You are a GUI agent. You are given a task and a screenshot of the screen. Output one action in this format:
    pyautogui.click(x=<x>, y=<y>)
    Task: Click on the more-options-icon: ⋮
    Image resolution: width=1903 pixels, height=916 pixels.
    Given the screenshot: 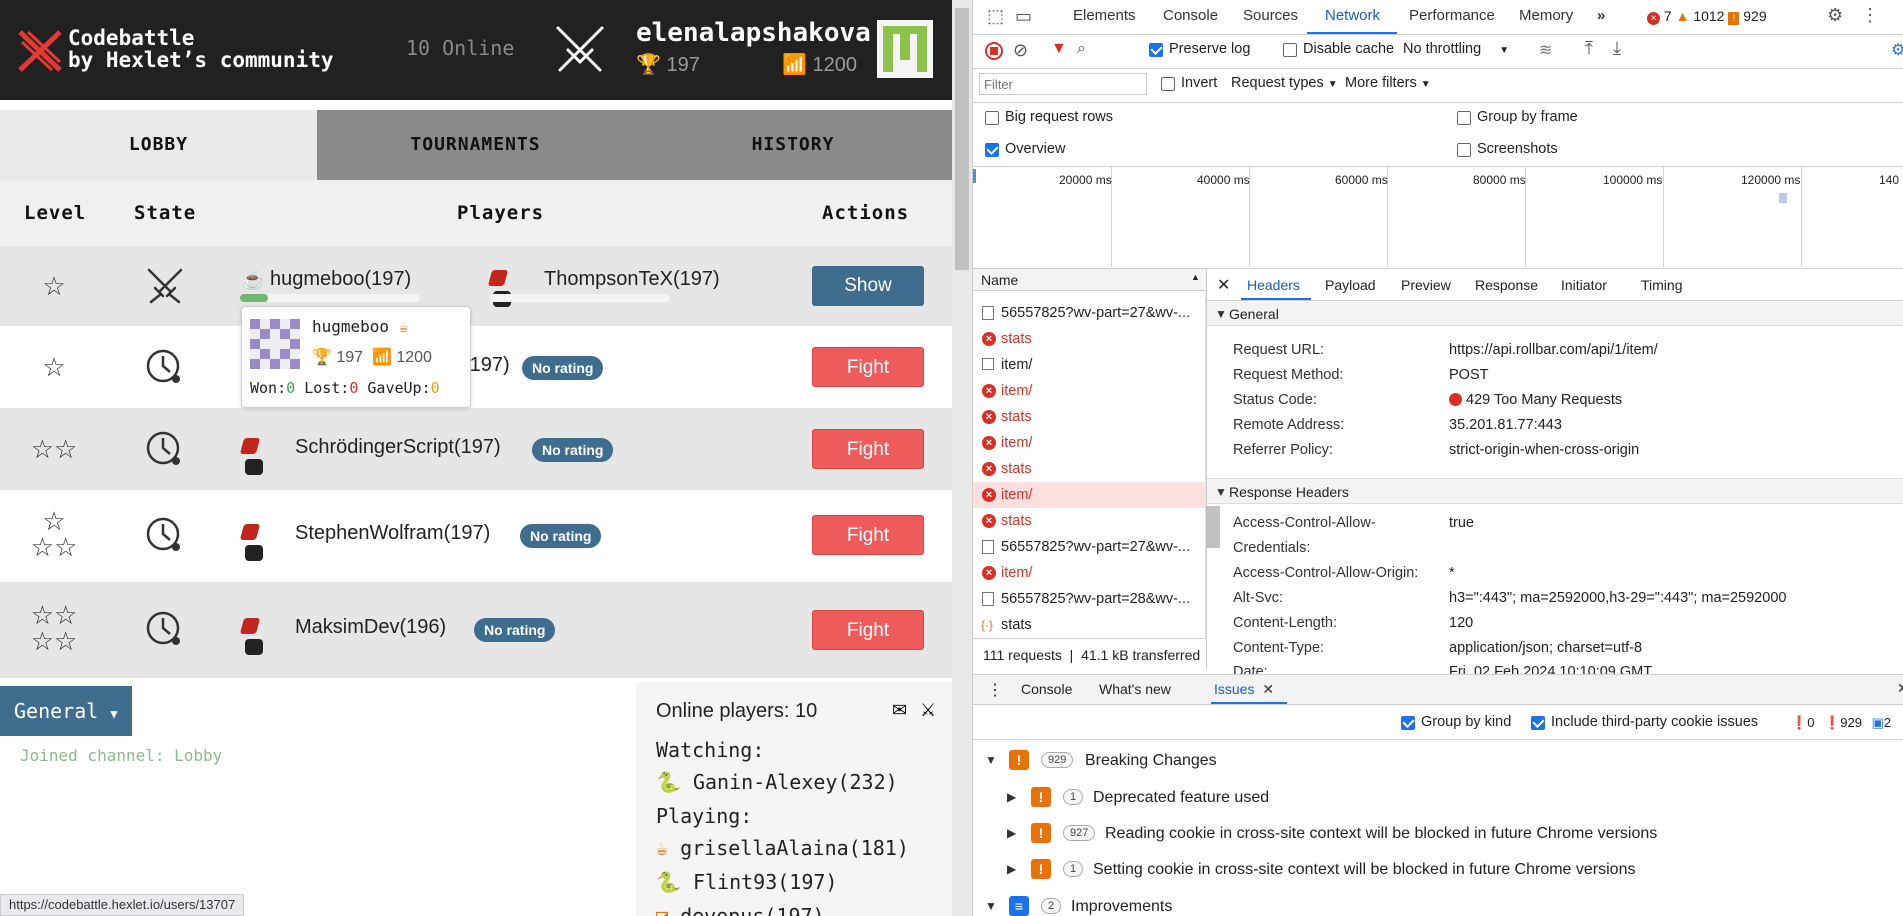 What is the action you would take?
    pyautogui.click(x=1870, y=15)
    